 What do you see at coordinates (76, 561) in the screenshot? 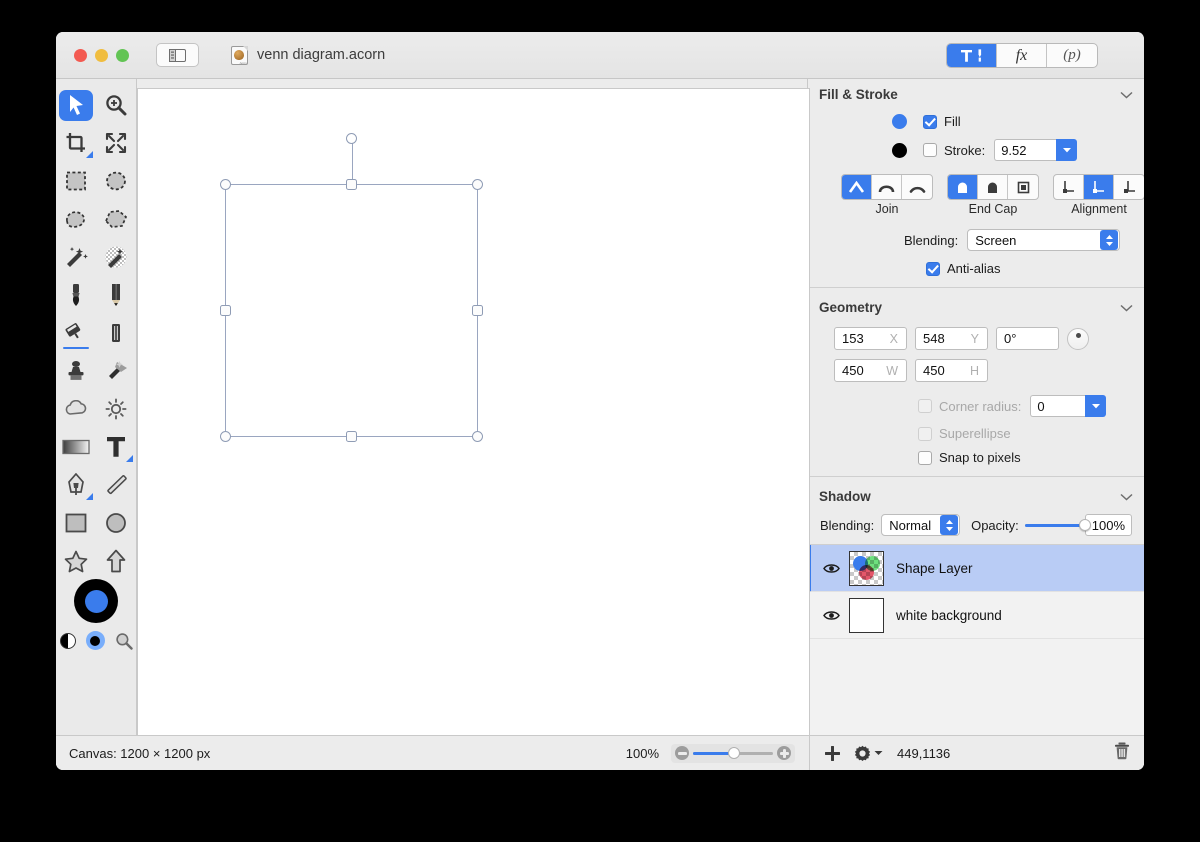
I see `star-tool` at bounding box center [76, 561].